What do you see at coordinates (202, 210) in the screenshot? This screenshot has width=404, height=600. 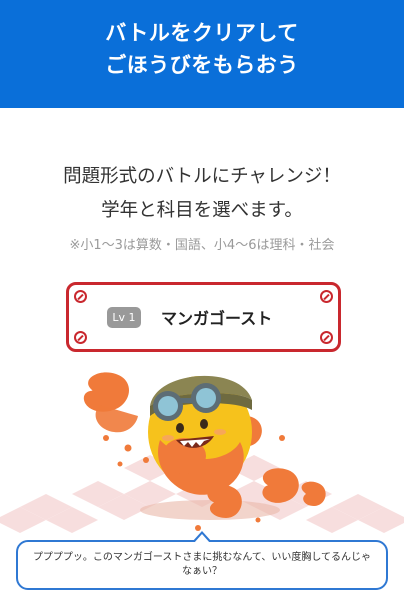 I see `intro-line2: 学年と科目を選べます。` at bounding box center [202, 210].